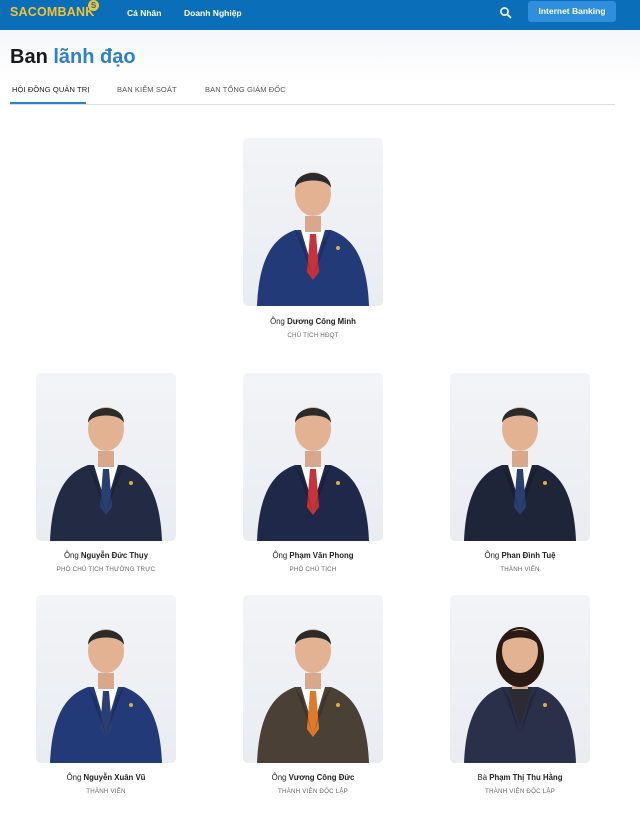 This screenshot has width=640, height=816. What do you see at coordinates (313, 321) in the screenshot?
I see `member-name: Ông Dương Công Minh` at bounding box center [313, 321].